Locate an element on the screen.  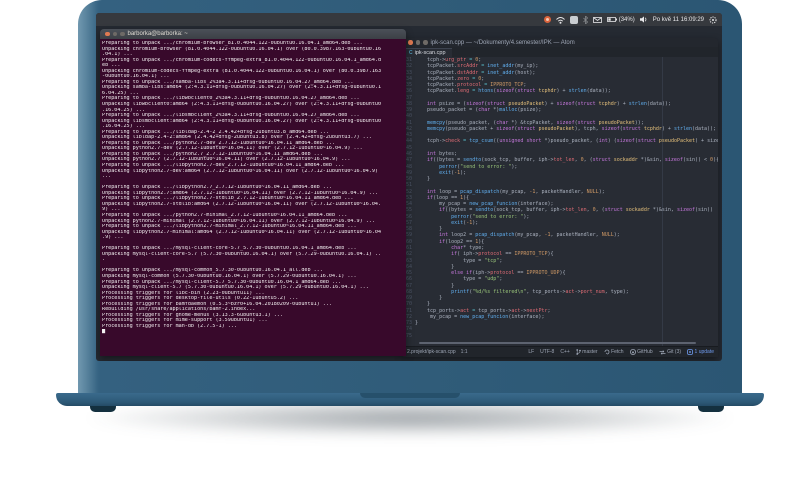
sync-icon is located at coordinates (606, 352).